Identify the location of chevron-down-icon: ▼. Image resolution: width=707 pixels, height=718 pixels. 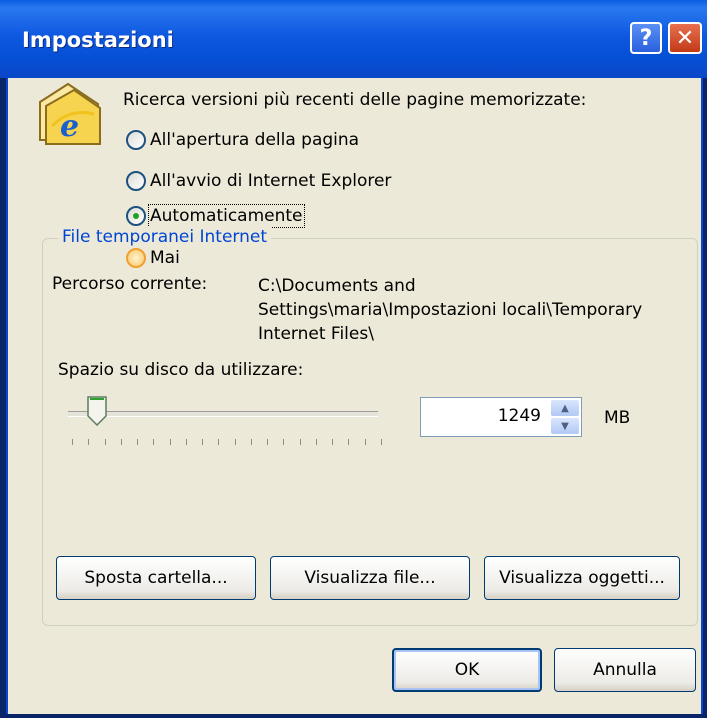
(565, 426).